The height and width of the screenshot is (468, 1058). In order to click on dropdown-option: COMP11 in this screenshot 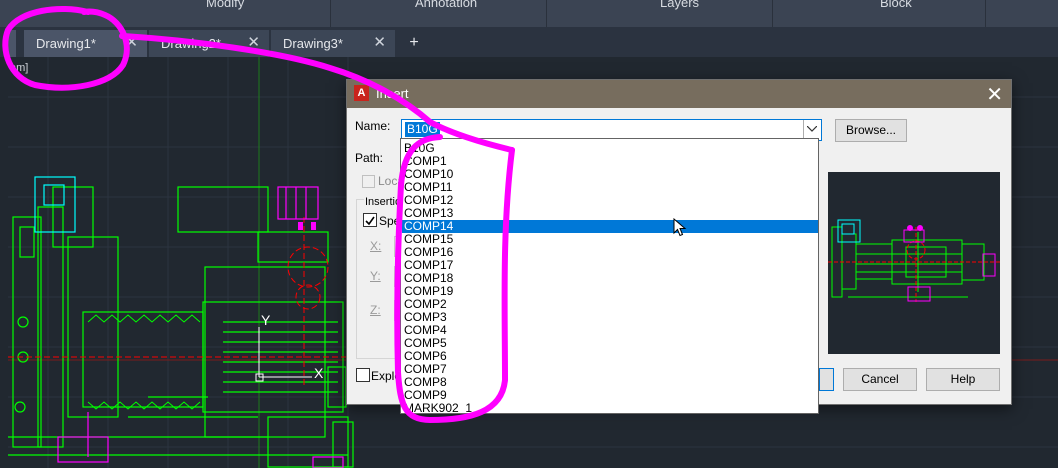, I will do `click(610, 187)`.